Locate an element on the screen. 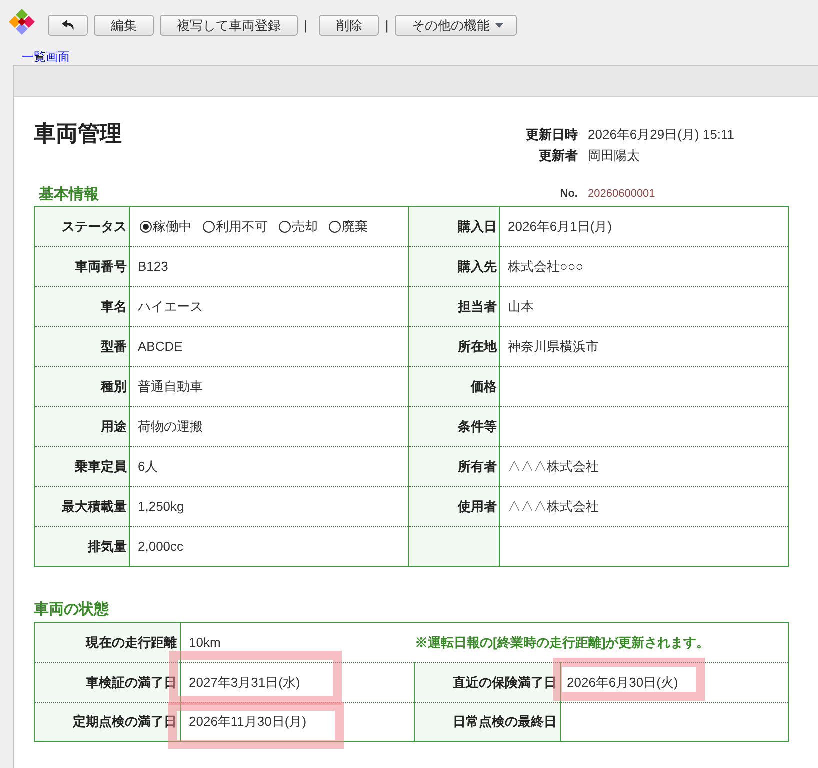  field-label: 車名 is located at coordinates (82, 306).